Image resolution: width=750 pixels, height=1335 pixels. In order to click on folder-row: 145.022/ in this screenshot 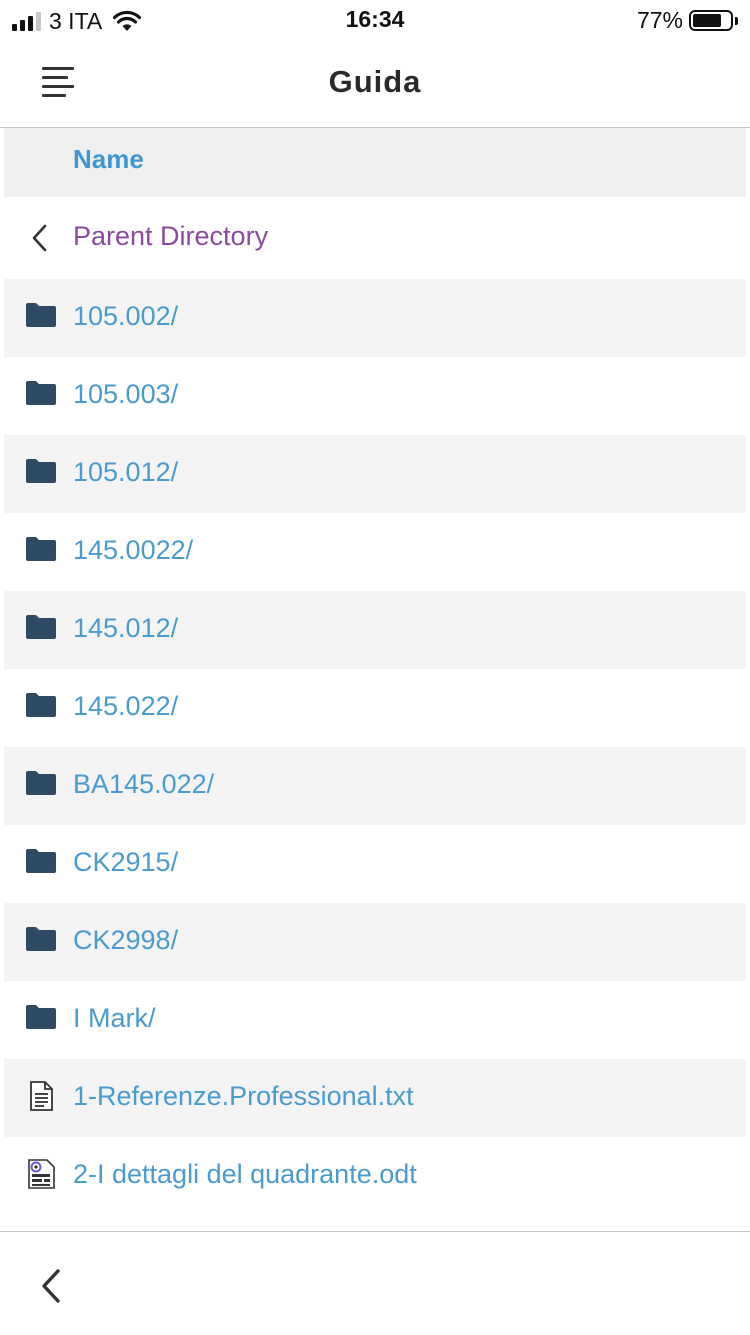, I will do `click(375, 708)`.